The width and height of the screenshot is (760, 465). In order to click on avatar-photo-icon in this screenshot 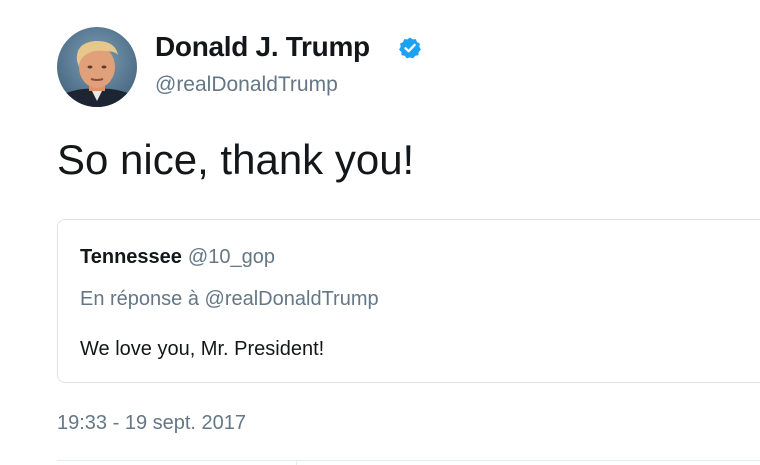, I will do `click(97, 67)`.